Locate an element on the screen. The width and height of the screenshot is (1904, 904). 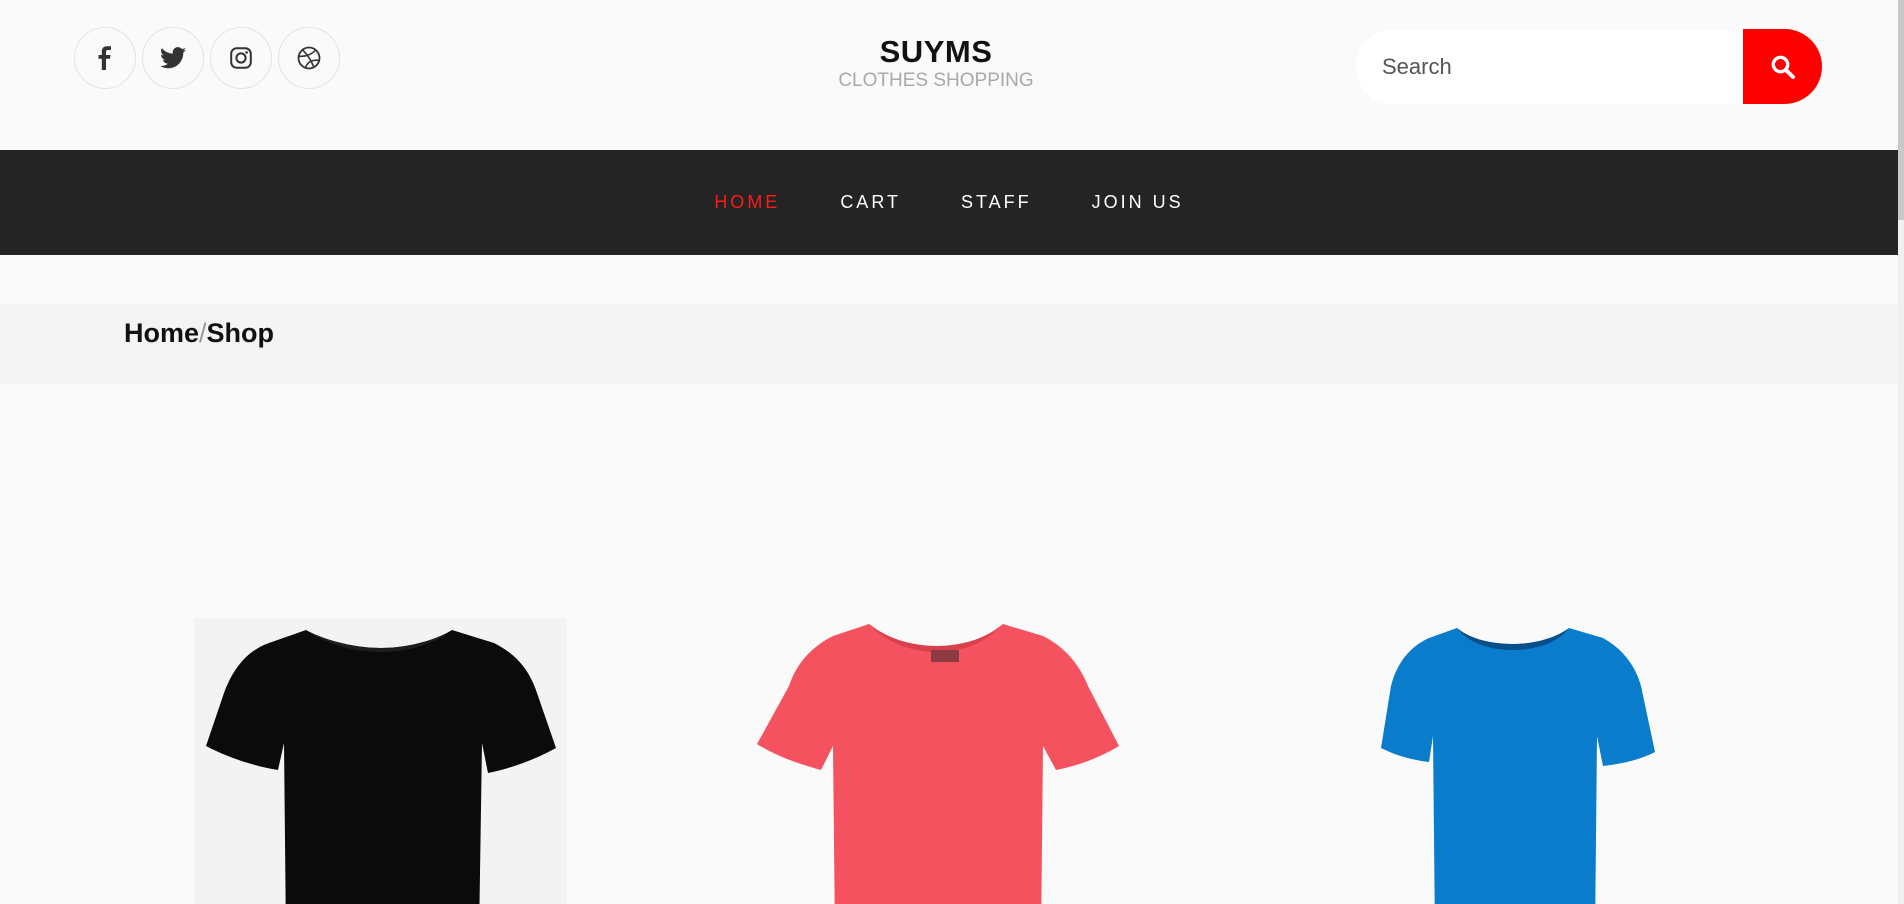
brand-subtitle: CLOTHES SHOPPING is located at coordinates (936, 80).